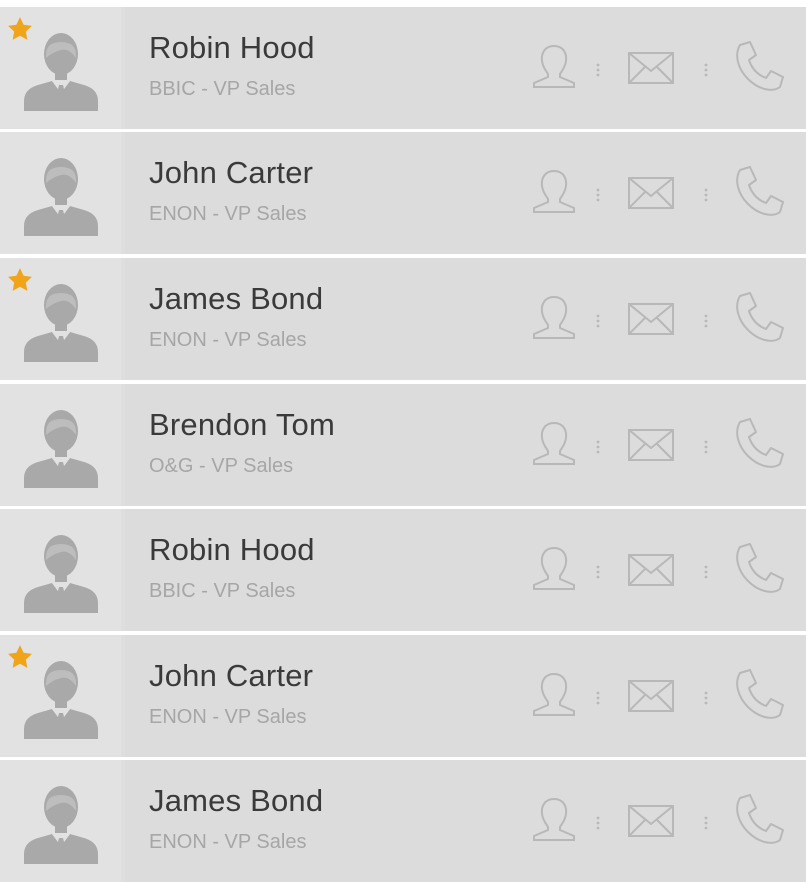  What do you see at coordinates (242, 424) in the screenshot?
I see `contact-name: Brendon Tom` at bounding box center [242, 424].